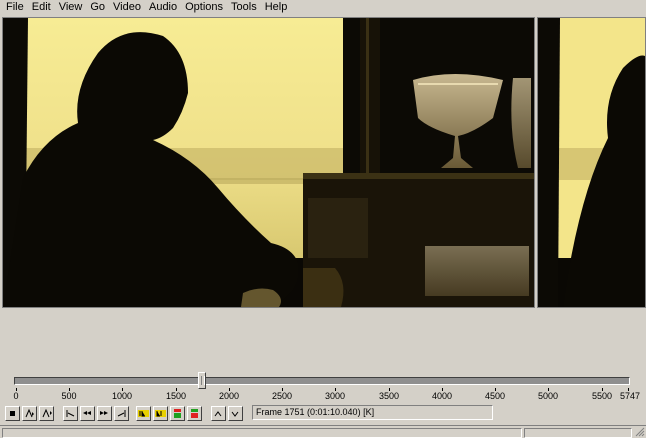 Image resolution: width=646 pixels, height=438 pixels. I want to click on menu-go: Go, so click(97, 7).